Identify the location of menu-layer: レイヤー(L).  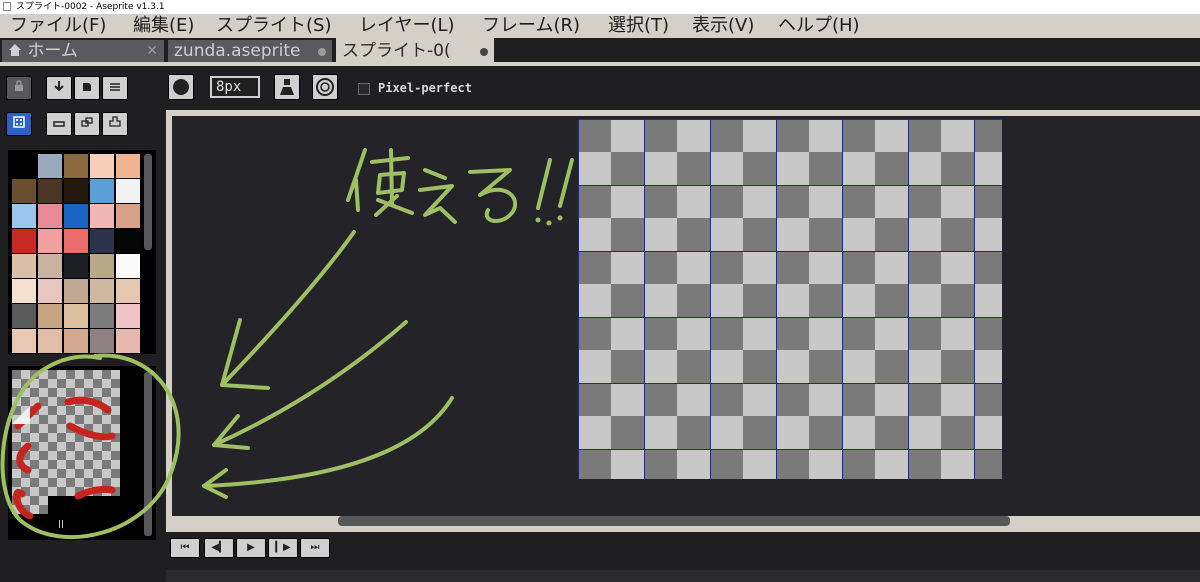
(407, 26).